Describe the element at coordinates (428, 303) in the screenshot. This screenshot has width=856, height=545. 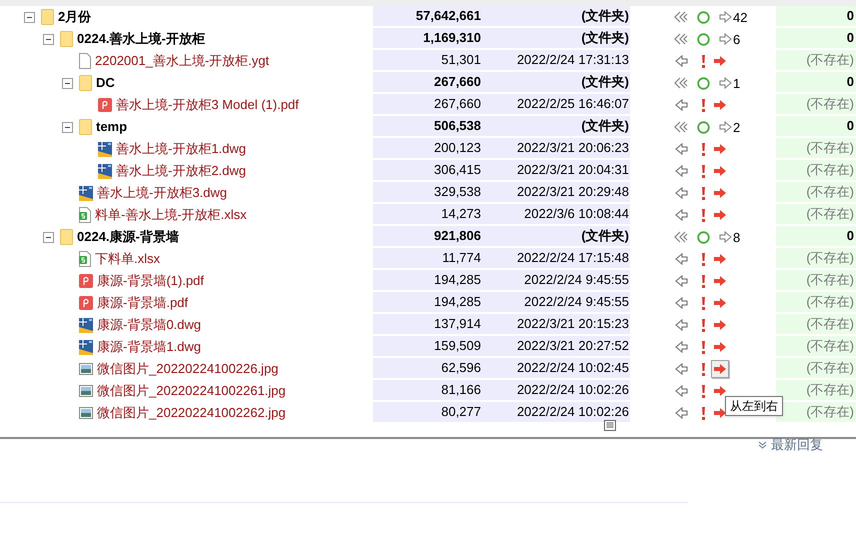
I see `size-cell: 194,285` at that location.